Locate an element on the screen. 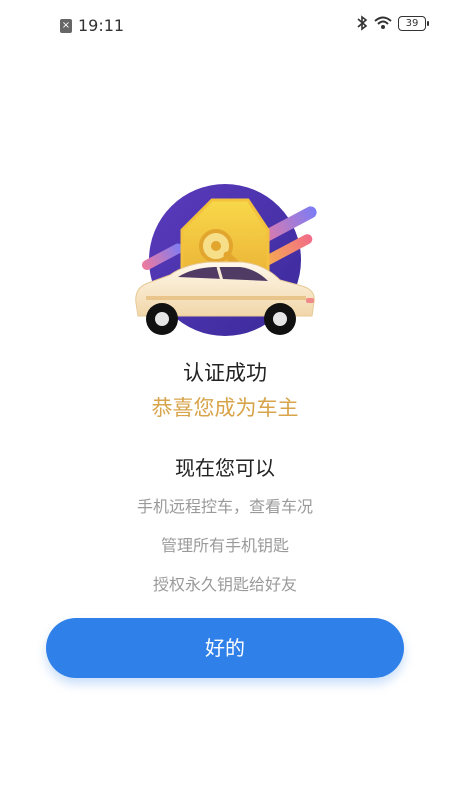  battery-level: 39 is located at coordinates (412, 23).